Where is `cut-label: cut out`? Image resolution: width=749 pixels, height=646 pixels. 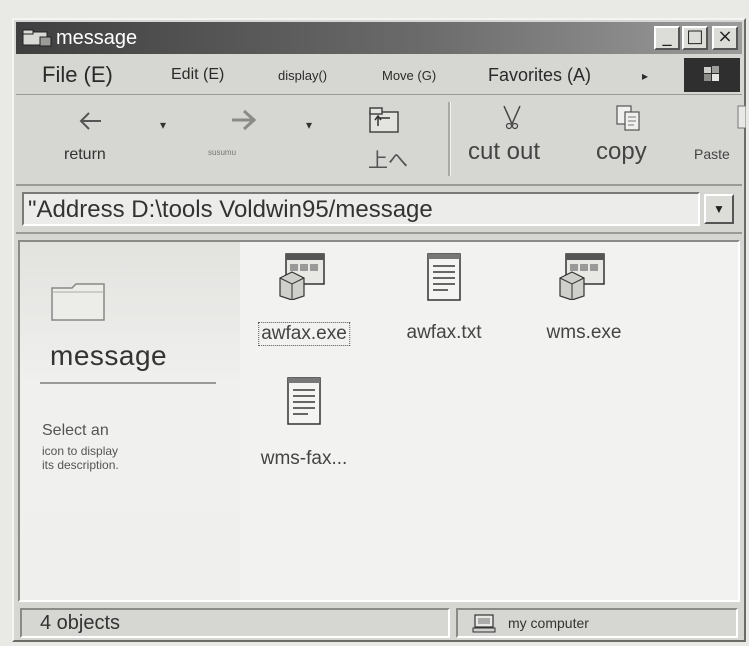
cut-label: cut out is located at coordinates (504, 151).